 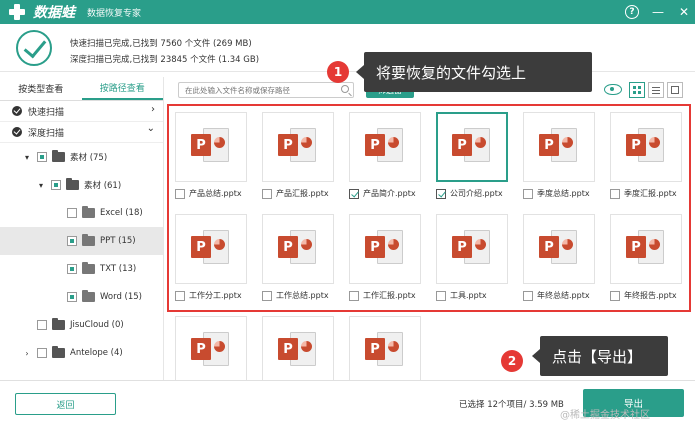 I want to click on search-input, so click(x=254, y=90).